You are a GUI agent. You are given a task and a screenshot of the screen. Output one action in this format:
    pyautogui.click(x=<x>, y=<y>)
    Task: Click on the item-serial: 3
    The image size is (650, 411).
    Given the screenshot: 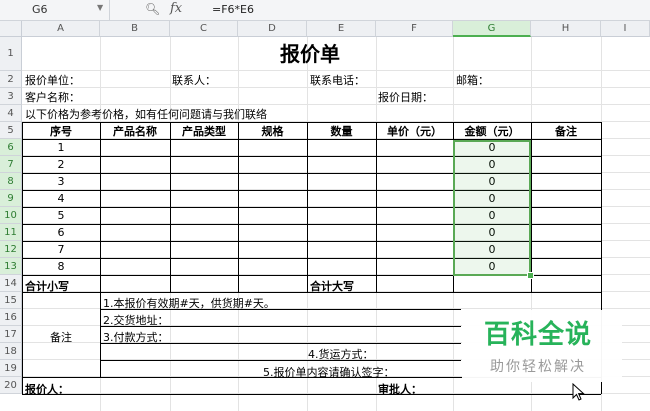 What is the action you would take?
    pyautogui.click(x=61, y=181)
    